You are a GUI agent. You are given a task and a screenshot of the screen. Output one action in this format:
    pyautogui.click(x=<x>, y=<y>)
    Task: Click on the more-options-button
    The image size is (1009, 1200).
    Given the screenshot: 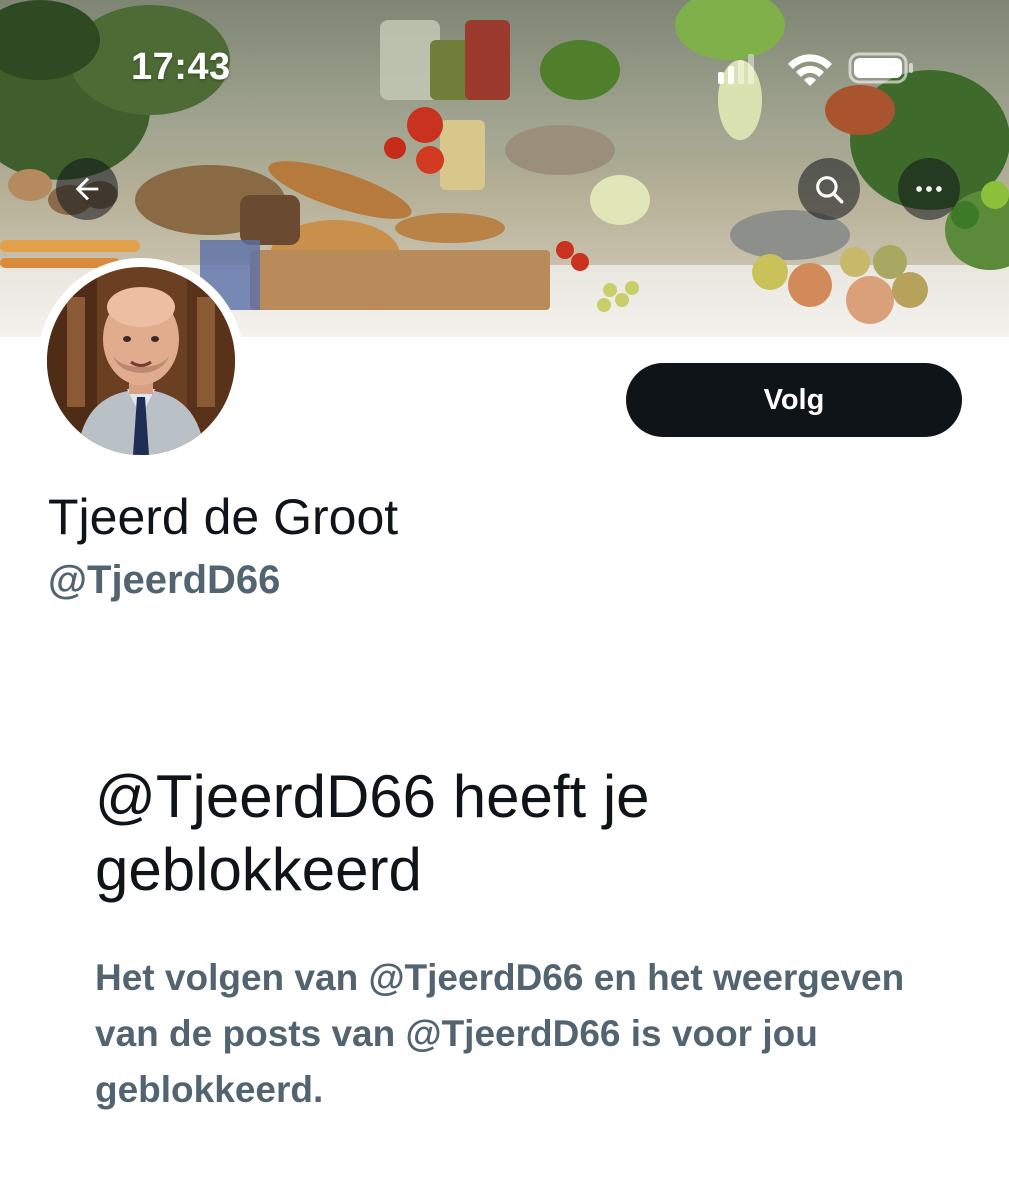 What is the action you would take?
    pyautogui.click(x=929, y=189)
    